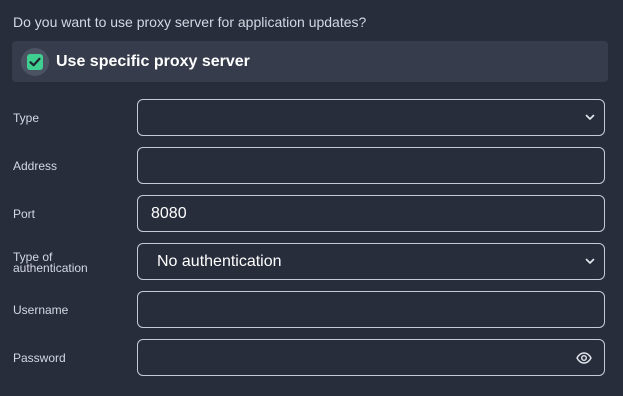  I want to click on auth-type-label: Type of authentication, so click(50, 263).